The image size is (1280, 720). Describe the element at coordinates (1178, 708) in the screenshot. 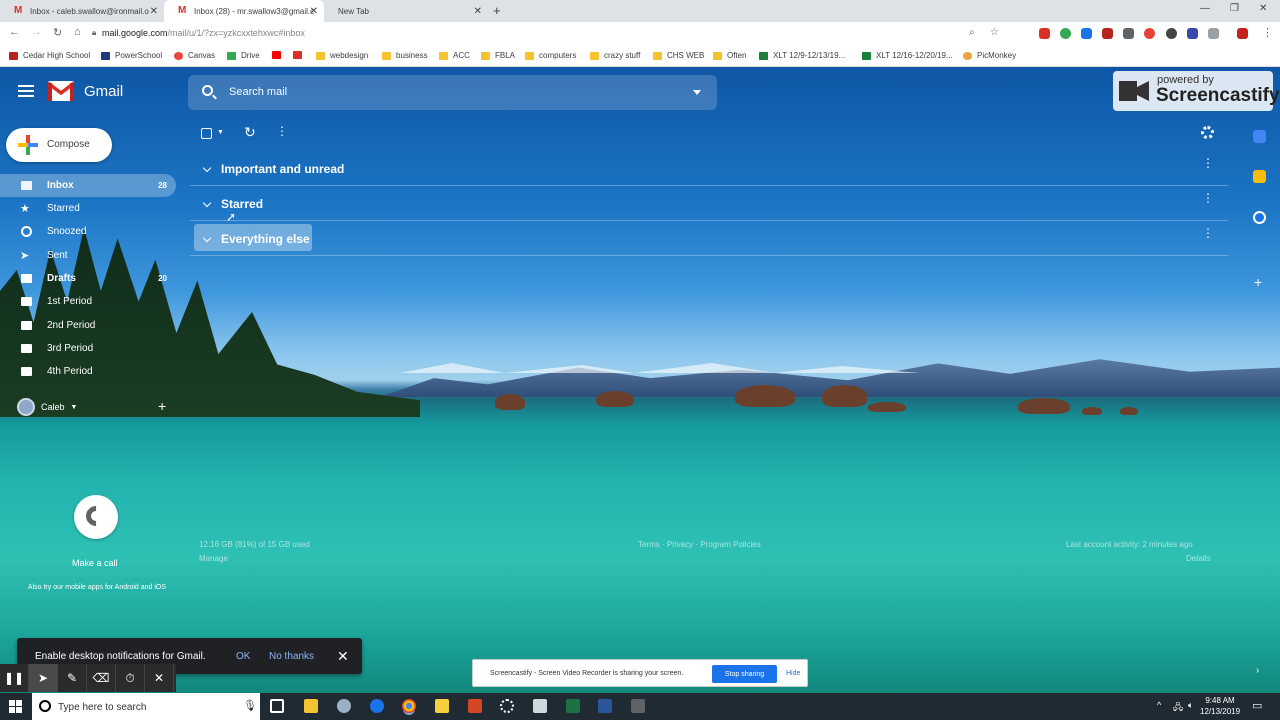

I see `network-icon: 🖧︎` at that location.